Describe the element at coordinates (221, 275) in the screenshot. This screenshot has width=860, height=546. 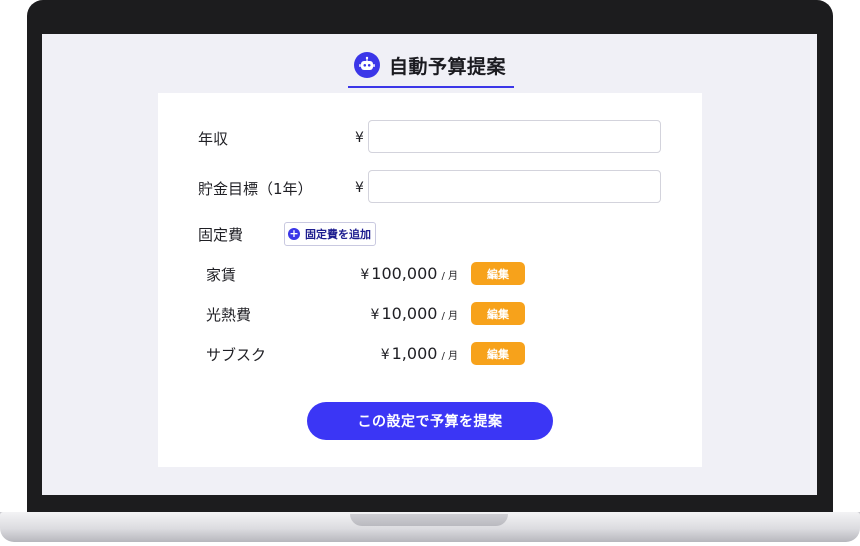
I see `fixed-cost-name: 家賃` at that location.